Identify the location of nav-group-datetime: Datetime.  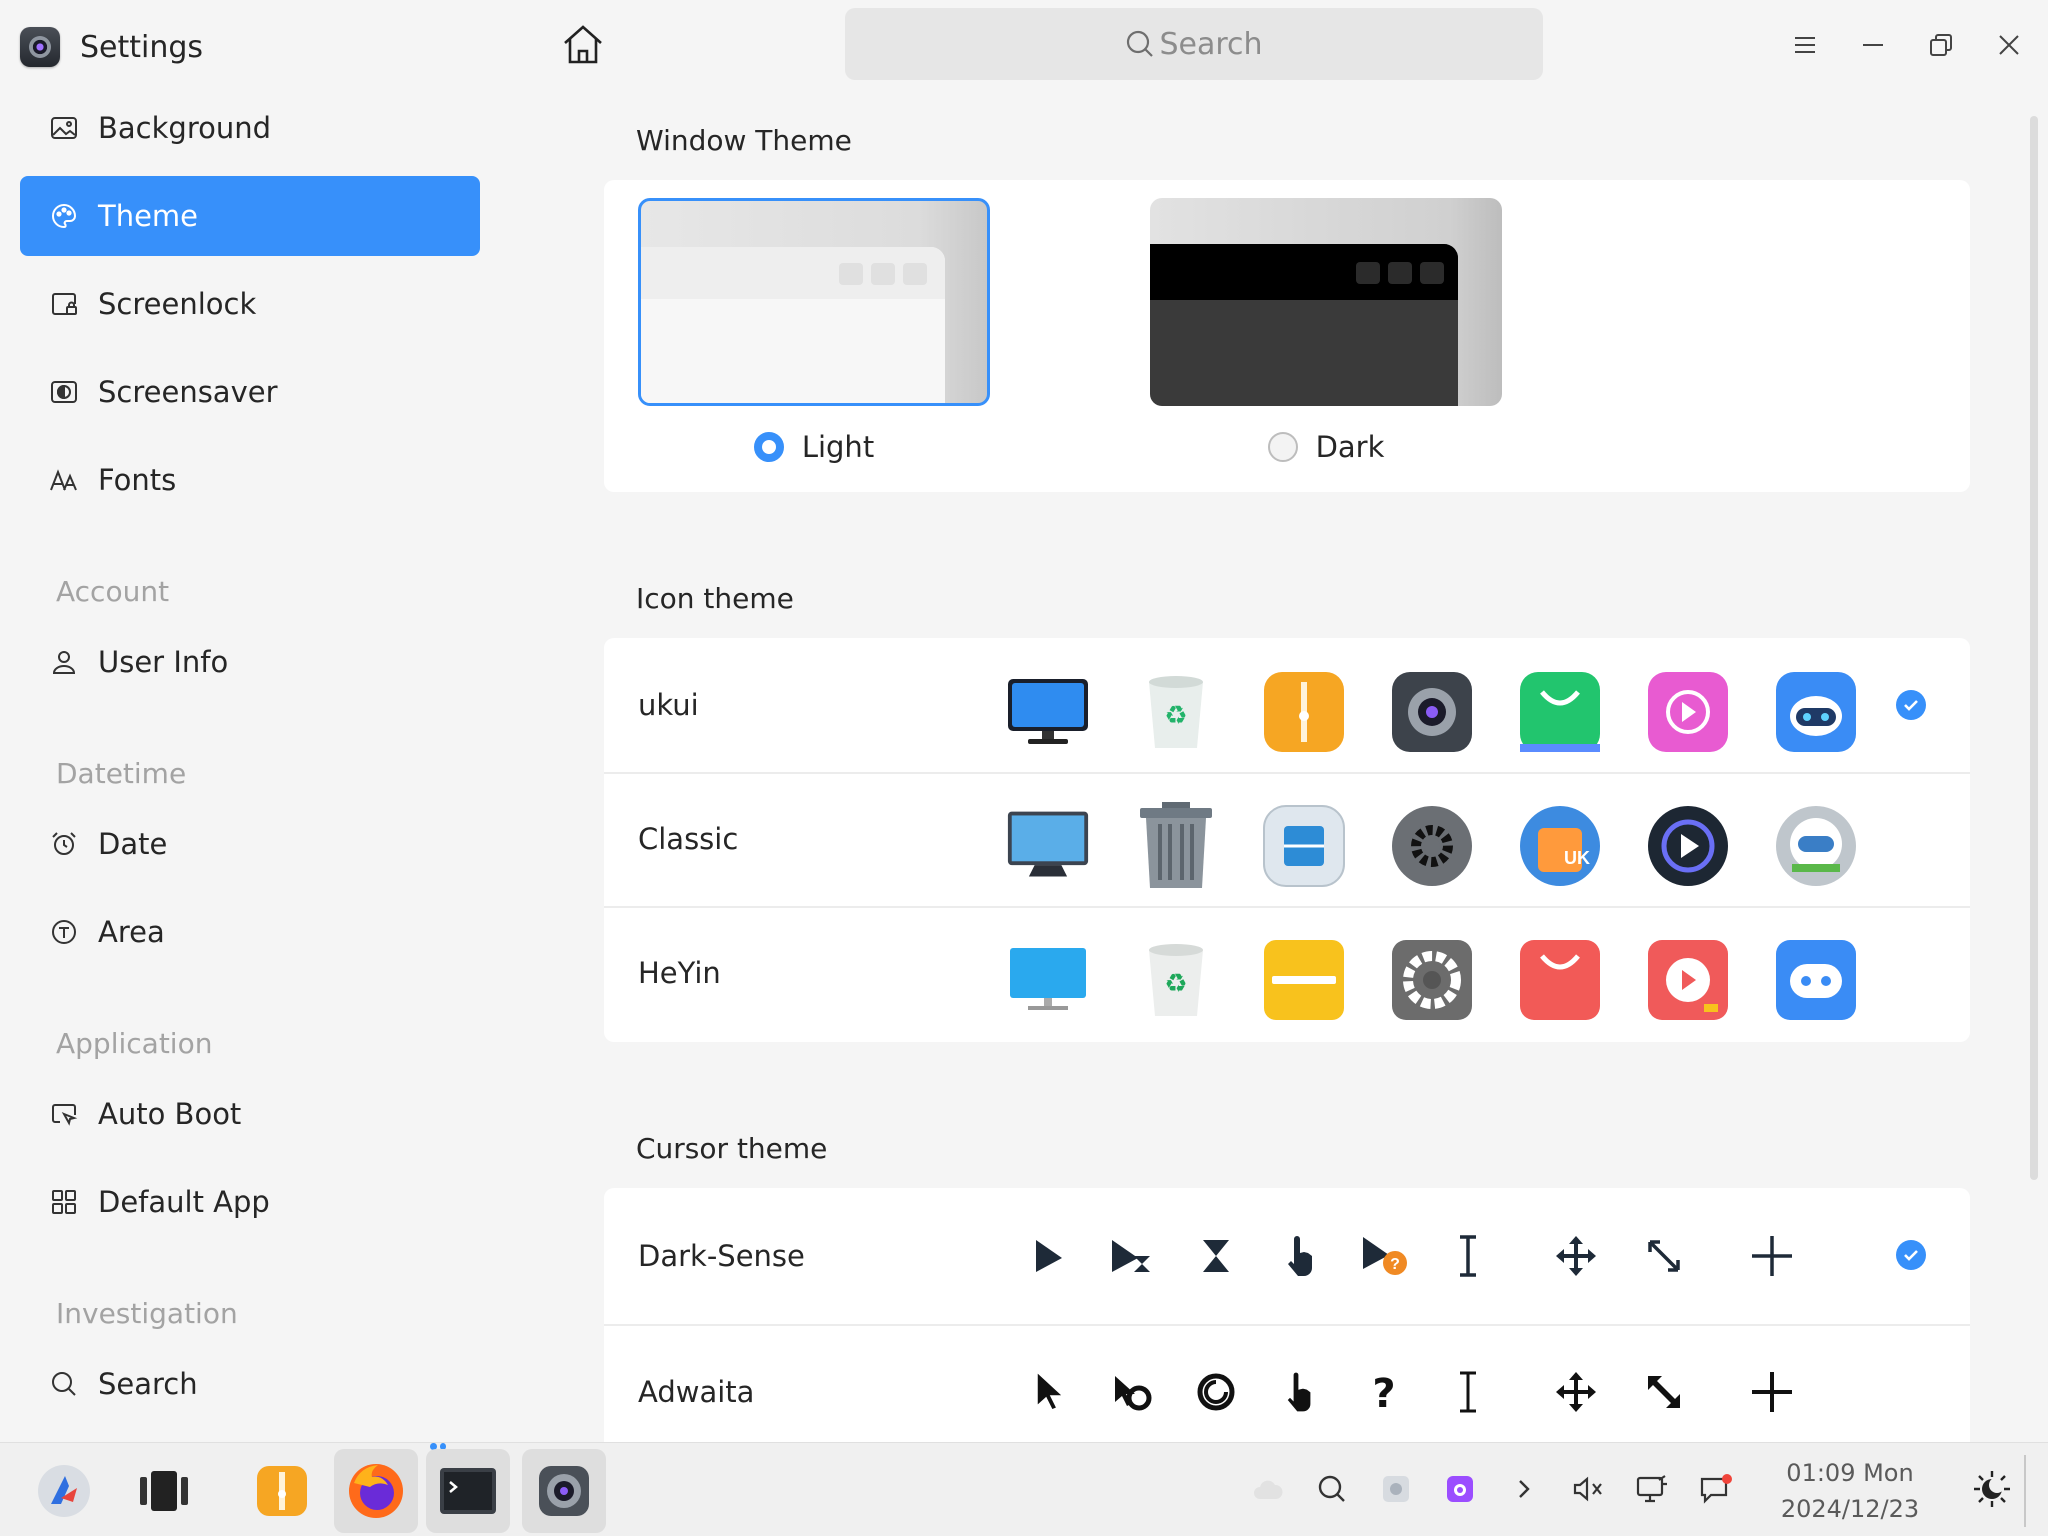
(121, 773).